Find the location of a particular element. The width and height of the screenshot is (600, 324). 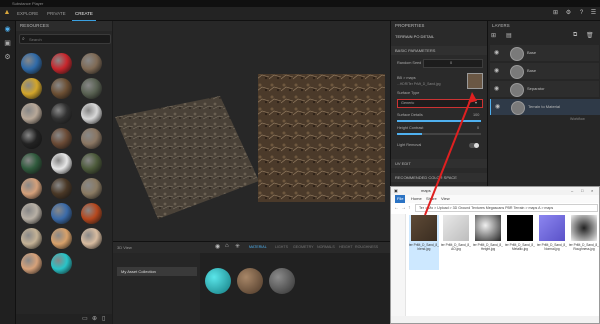

menu-view: View is located at coordinates (445, 199).